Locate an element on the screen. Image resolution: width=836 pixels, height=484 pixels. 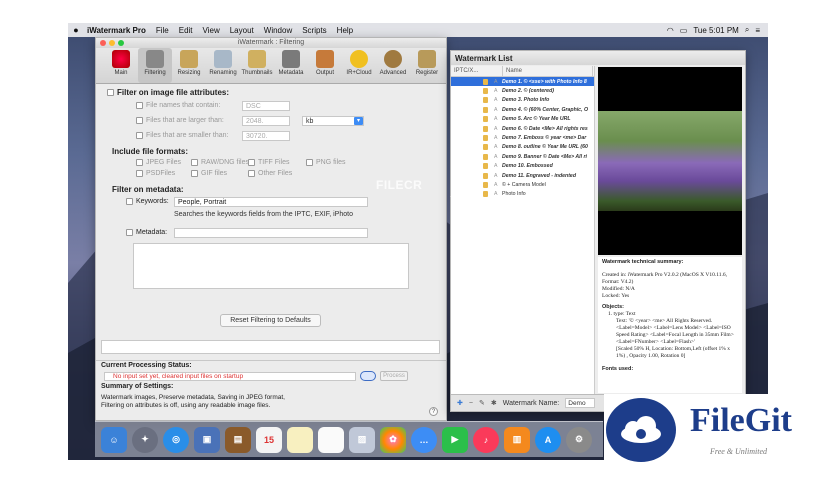
launchpad-icon: ✦ is located at coordinates (145, 439).